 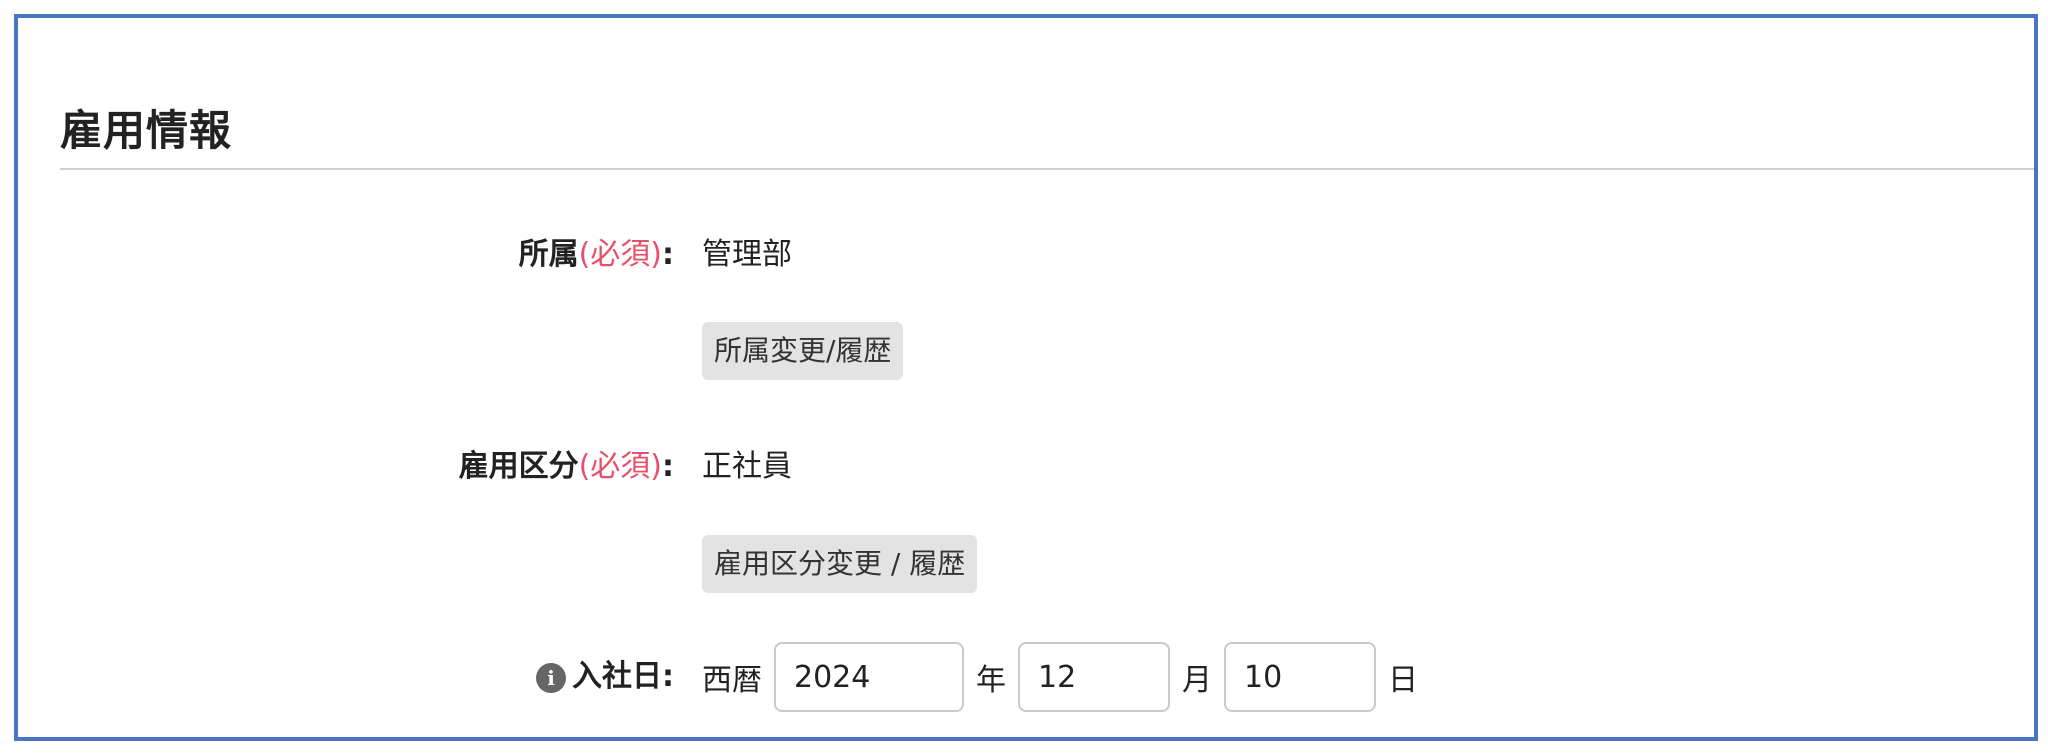 What do you see at coordinates (991, 680) in the screenshot?
I see `year-unit: 年` at bounding box center [991, 680].